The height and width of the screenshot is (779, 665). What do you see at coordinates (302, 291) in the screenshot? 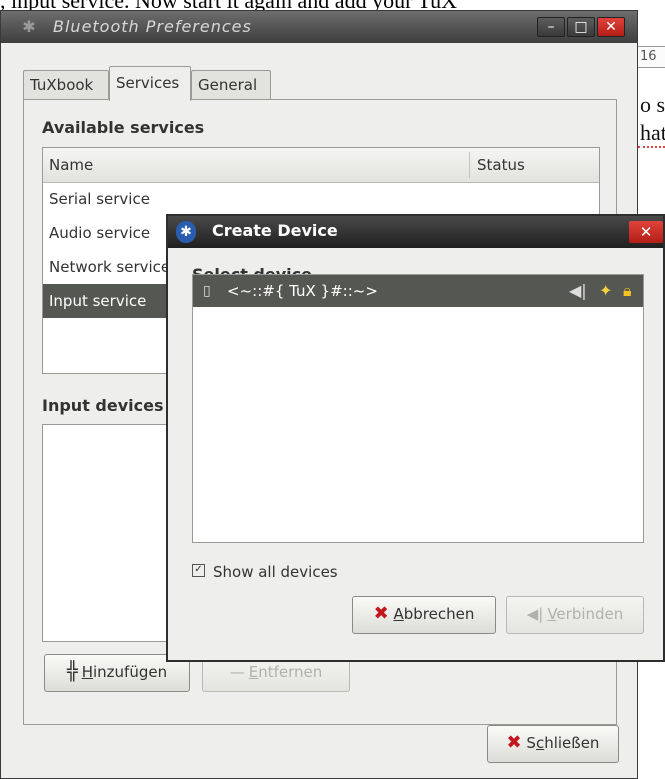
I see `device-name: <~::#{ TuX }#::~>` at bounding box center [302, 291].